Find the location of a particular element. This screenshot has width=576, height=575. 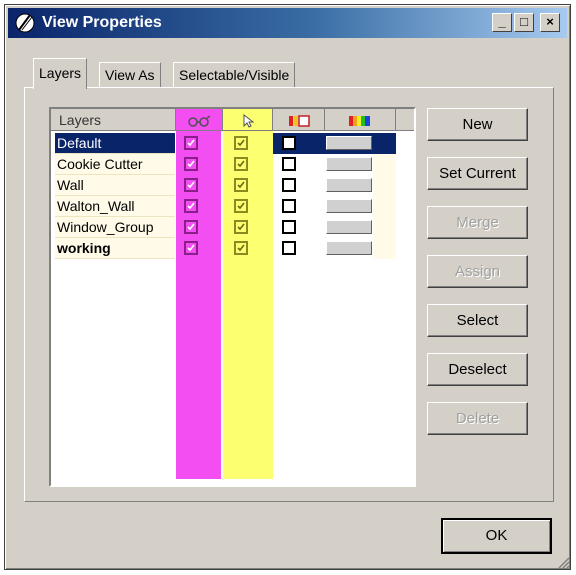

tab-selectable-visible: Selectable/Visible is located at coordinates (234, 75).